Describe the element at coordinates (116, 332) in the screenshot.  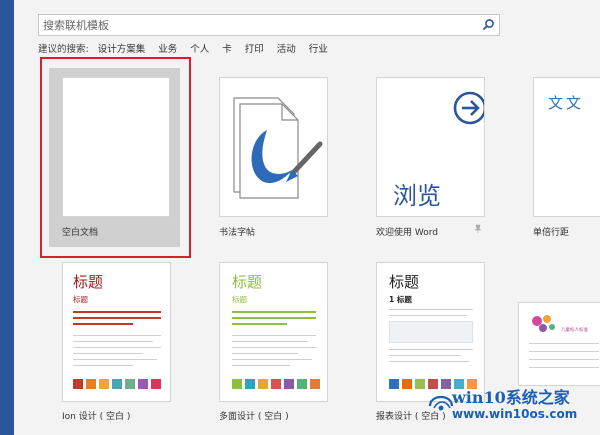
I see `ion-thumbnail: 标题 标题` at that location.